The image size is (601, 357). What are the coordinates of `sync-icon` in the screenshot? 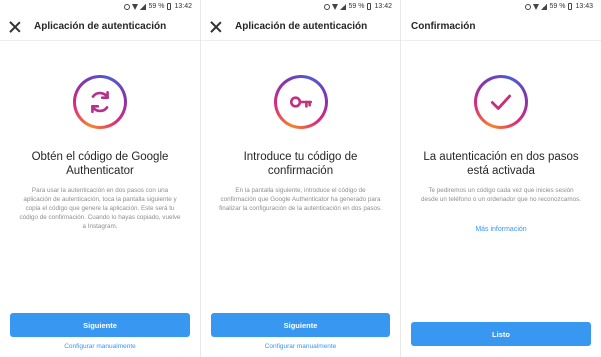 It's located at (100, 102).